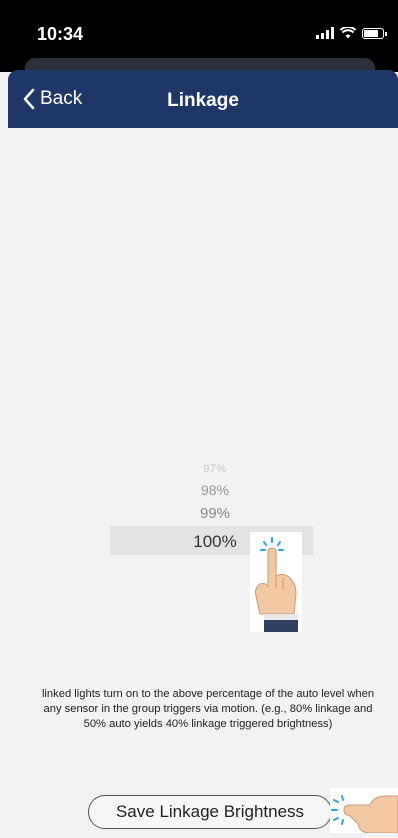  What do you see at coordinates (348, 33) in the screenshot?
I see `wifi-icon` at bounding box center [348, 33].